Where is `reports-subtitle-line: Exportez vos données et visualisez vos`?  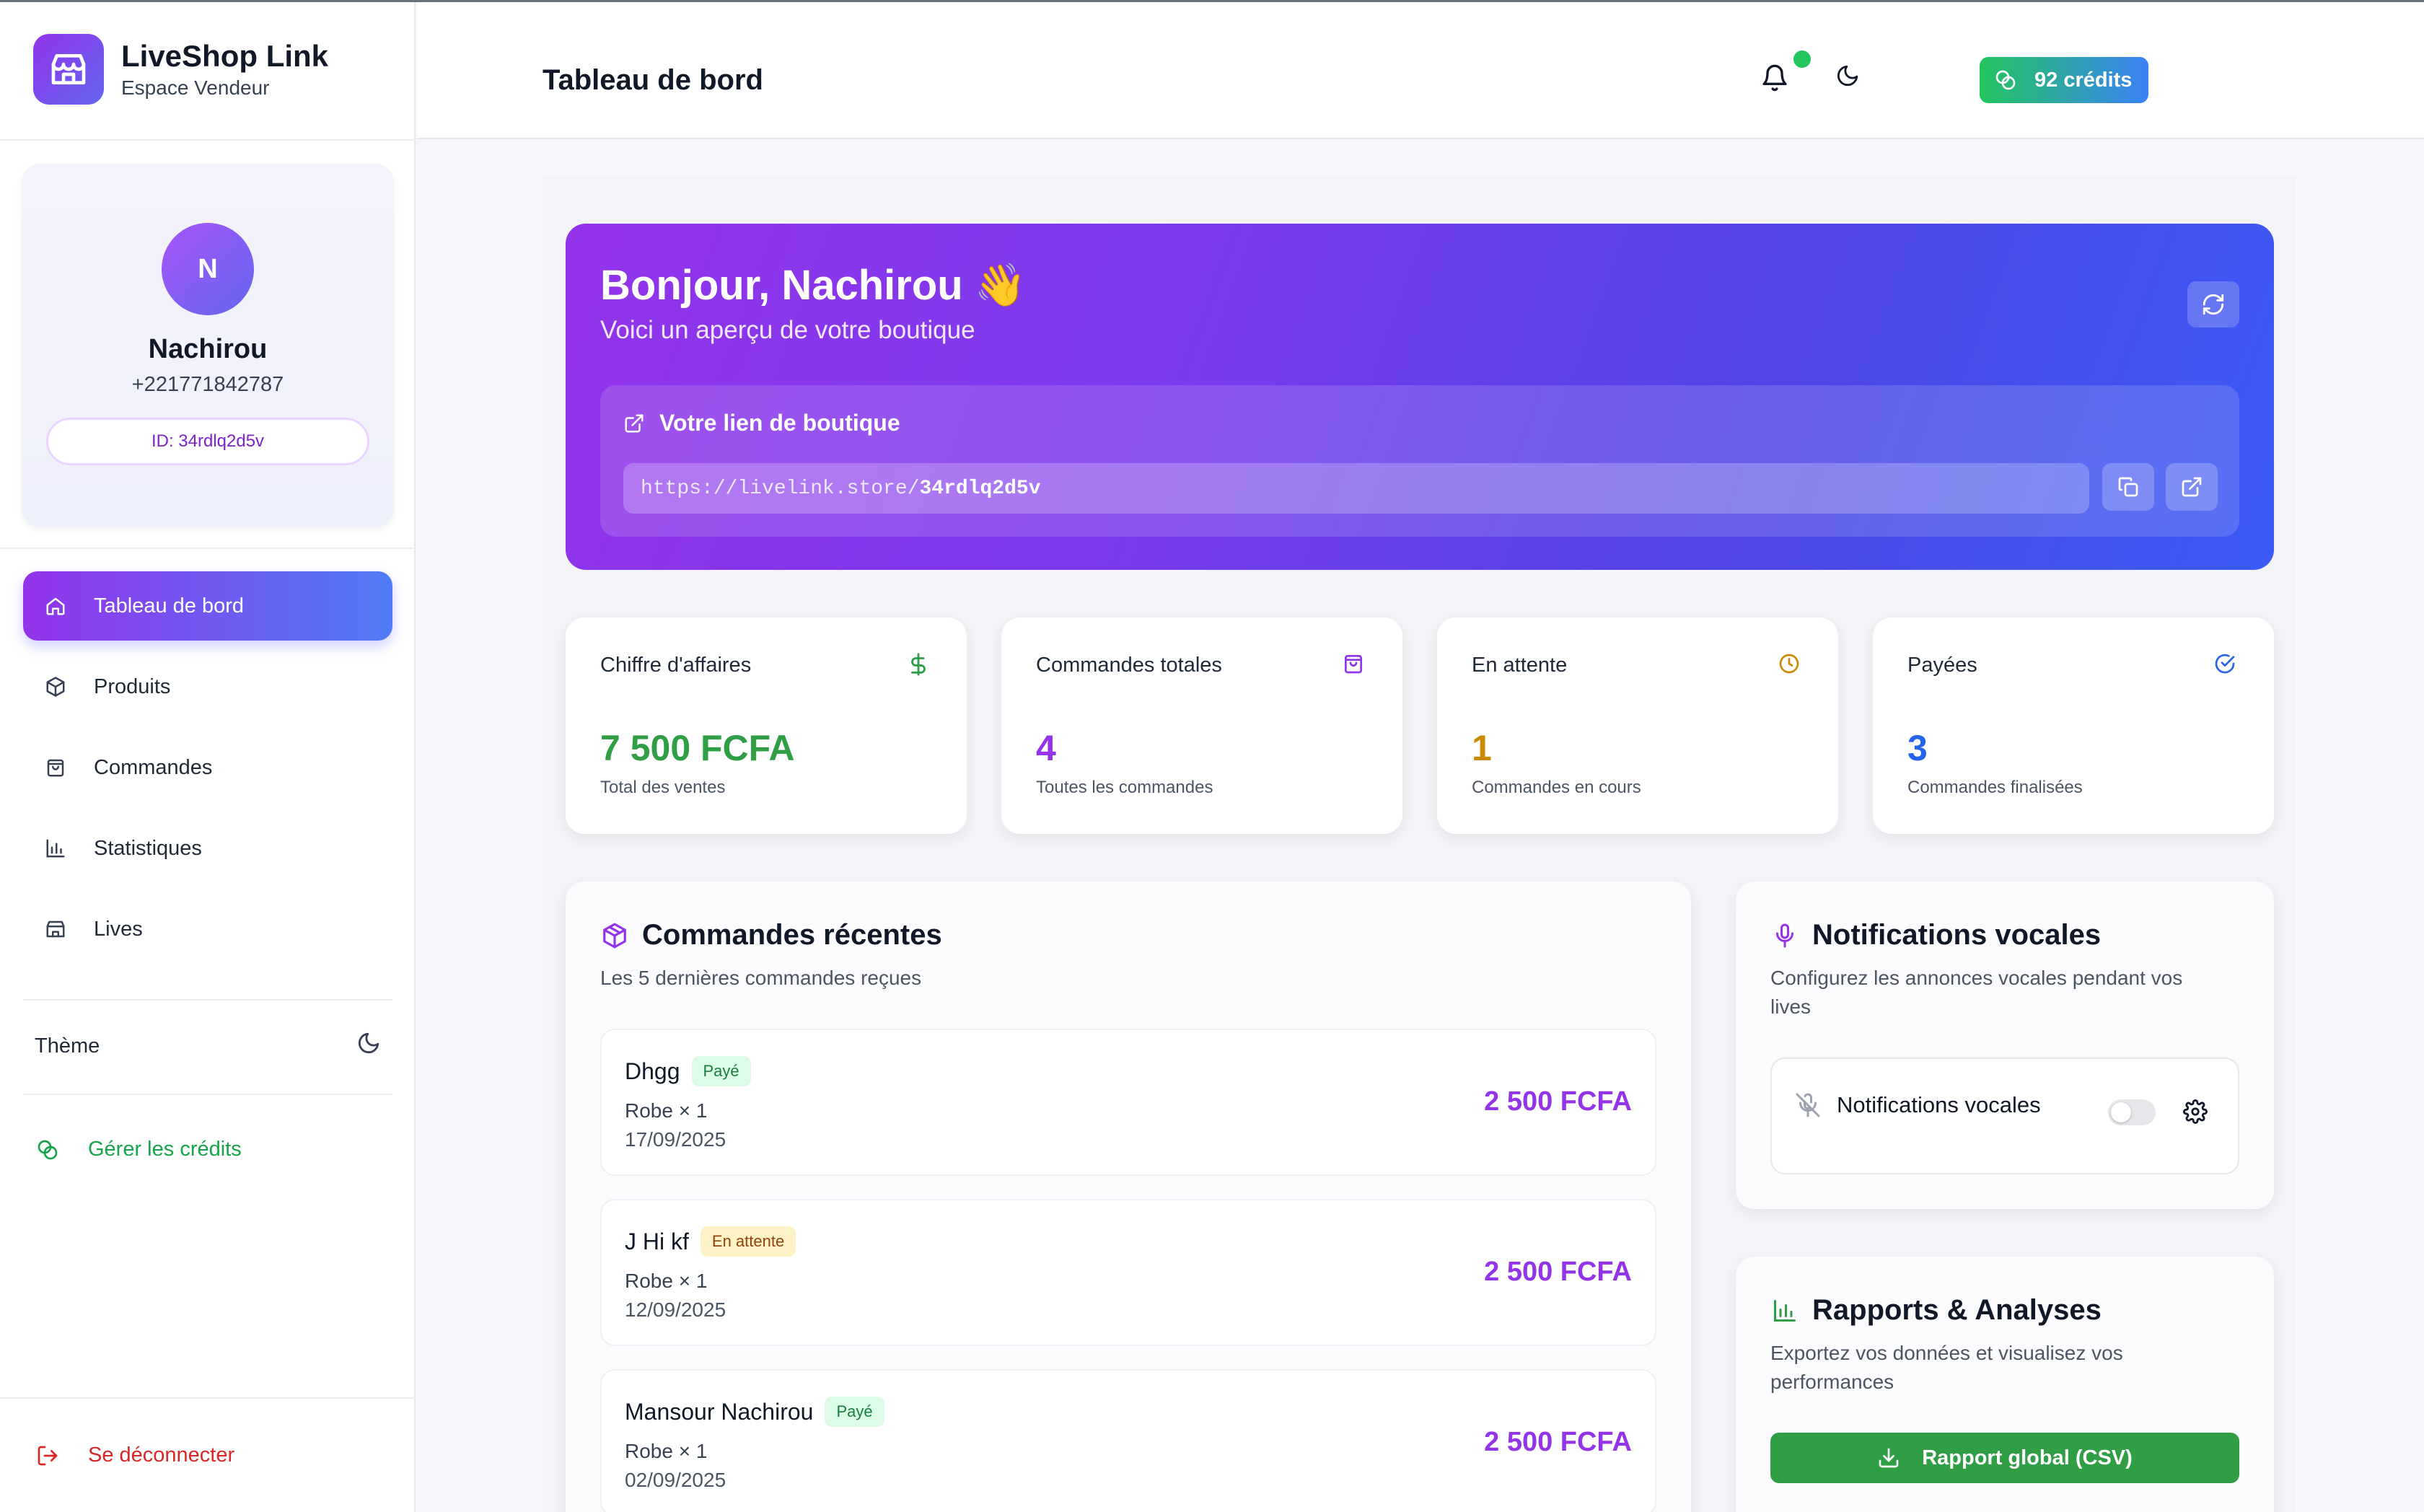
reports-subtitle-line: Exportez vos données et visualisez vos is located at coordinates (1946, 1353).